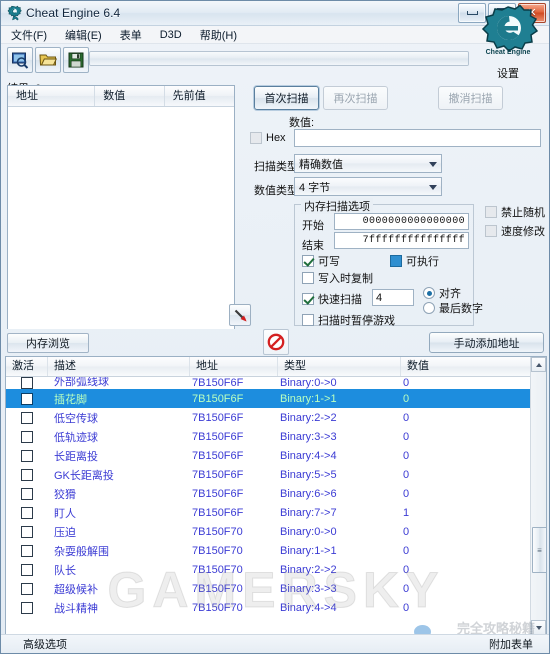 The image size is (550, 654). What do you see at coordinates (234, 366) in the screenshot?
I see `cheat-column-address: 地址` at bounding box center [234, 366].